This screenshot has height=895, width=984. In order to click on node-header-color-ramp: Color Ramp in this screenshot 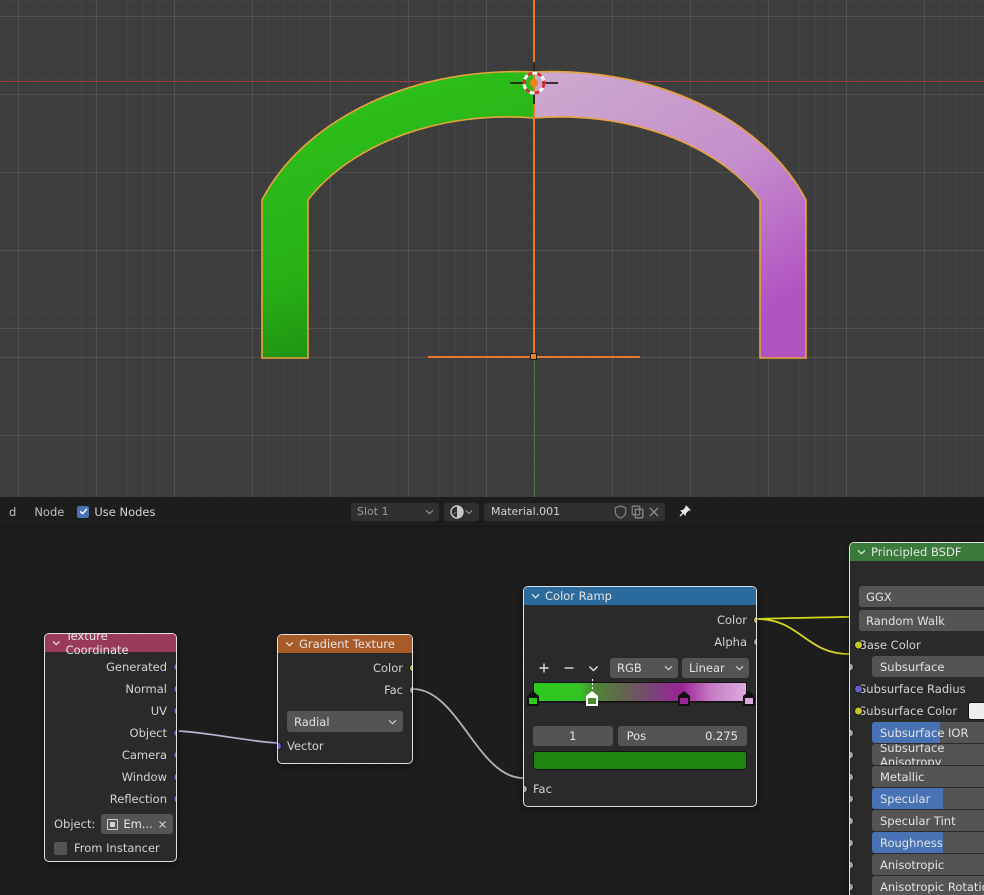, I will do `click(640, 596)`.